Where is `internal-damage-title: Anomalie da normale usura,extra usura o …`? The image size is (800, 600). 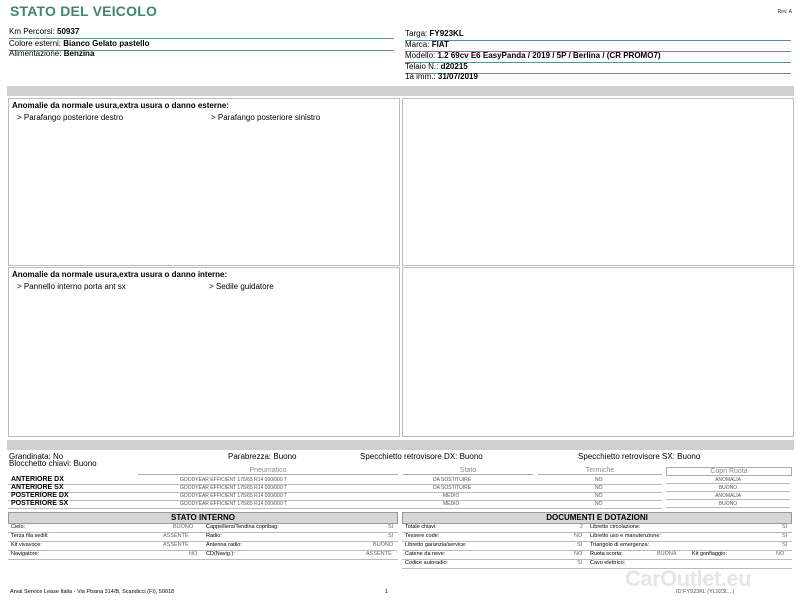 internal-damage-title: Anomalie da normale usura,extra usura o … is located at coordinates (120, 274).